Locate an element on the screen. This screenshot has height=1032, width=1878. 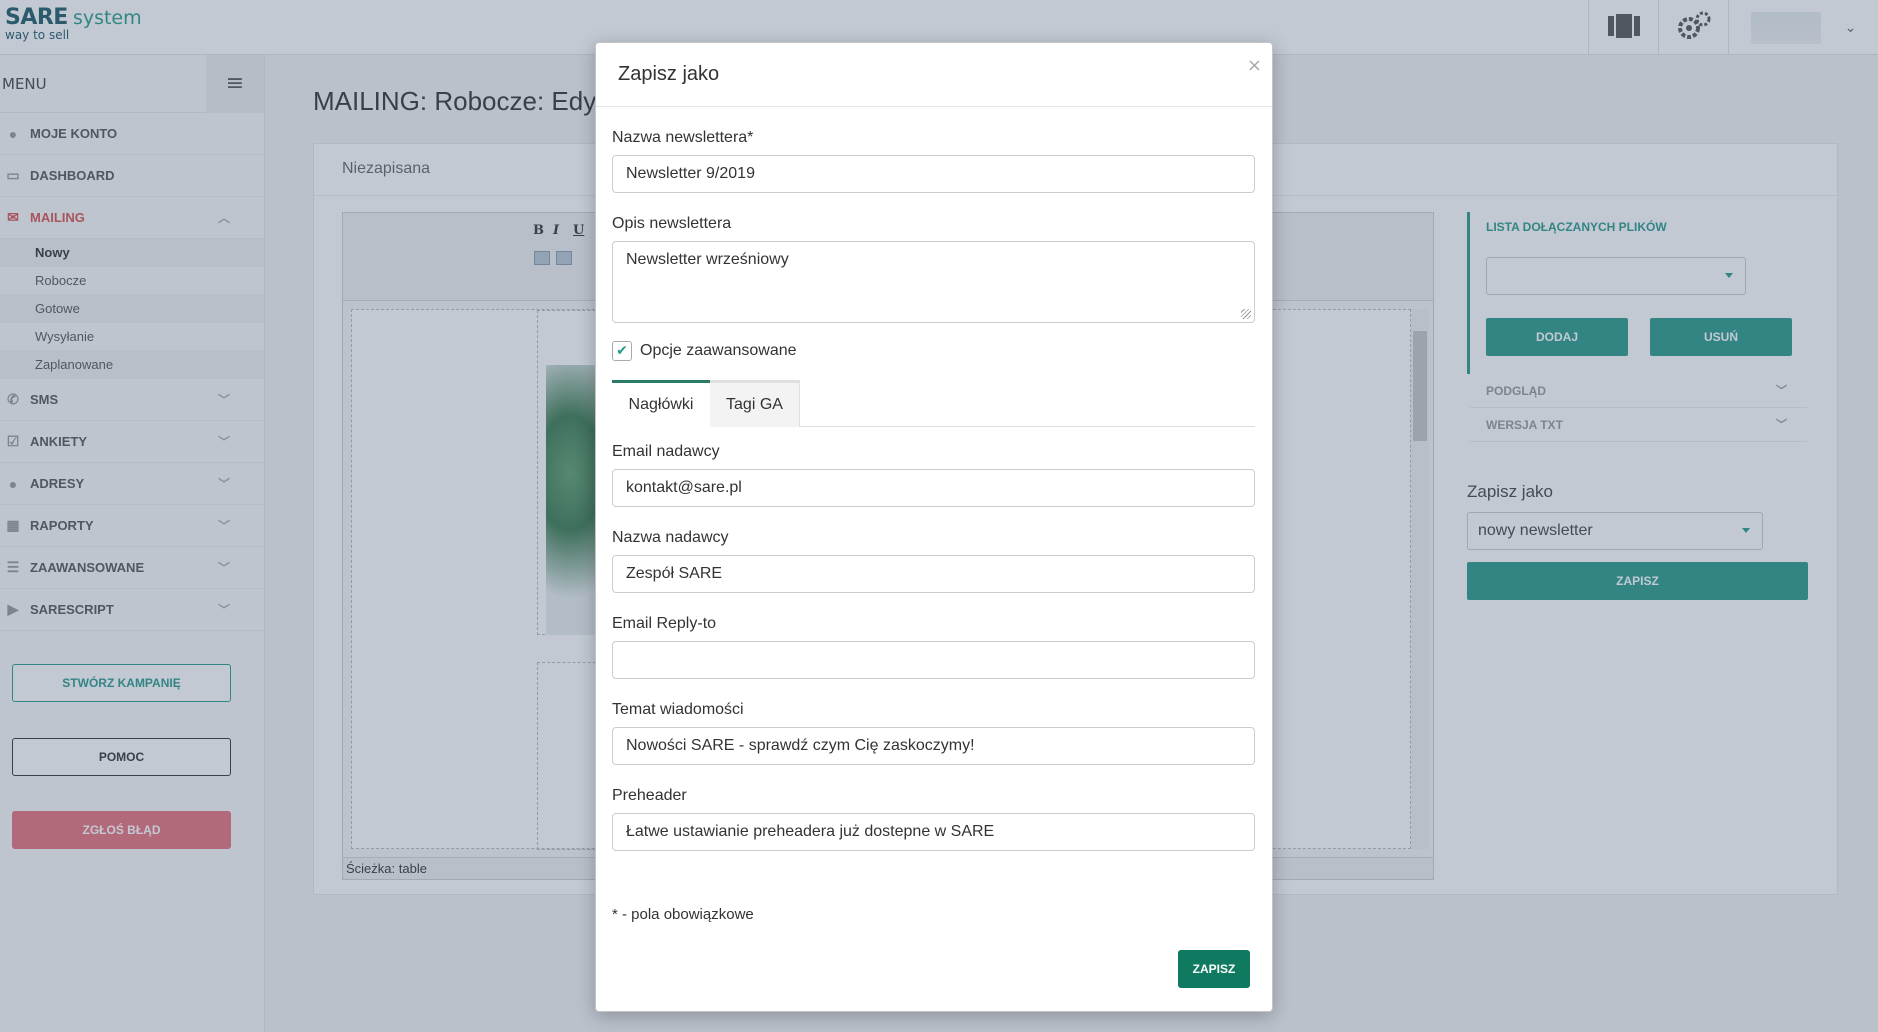
reply-to-input is located at coordinates (933, 660).